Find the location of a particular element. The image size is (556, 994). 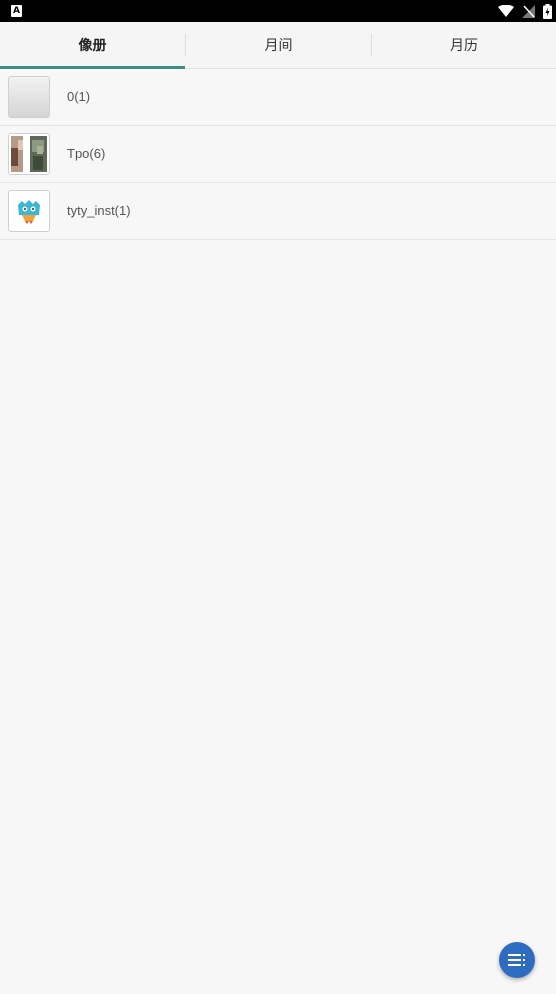

menu-fab-button is located at coordinates (517, 960).